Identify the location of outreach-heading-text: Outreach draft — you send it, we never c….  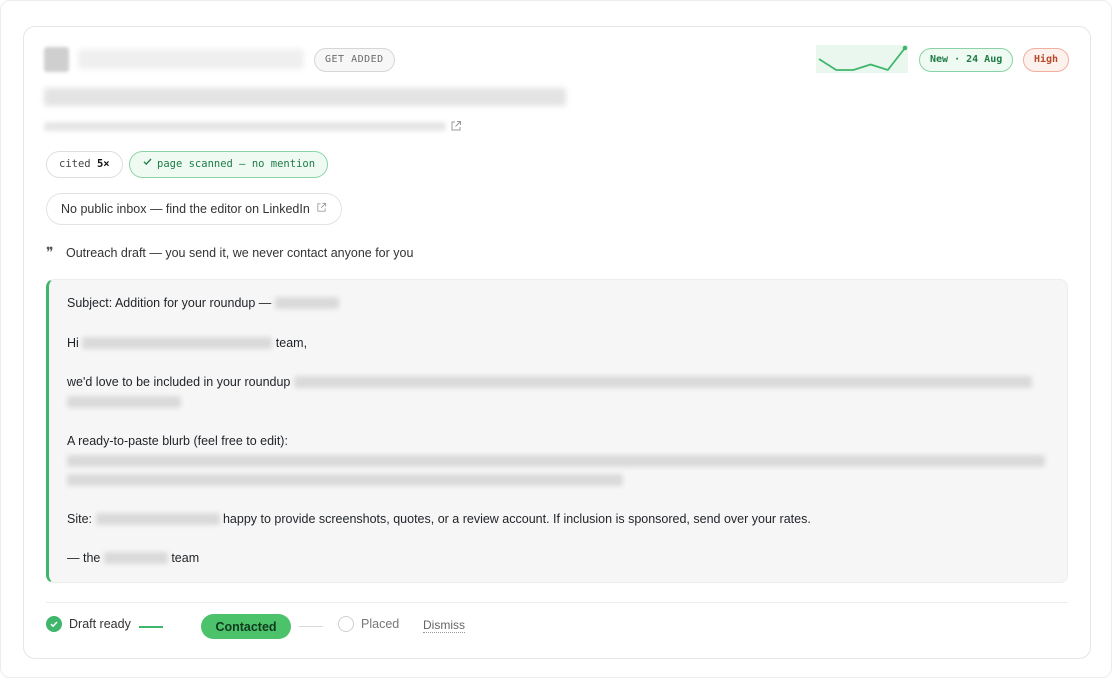
(240, 253).